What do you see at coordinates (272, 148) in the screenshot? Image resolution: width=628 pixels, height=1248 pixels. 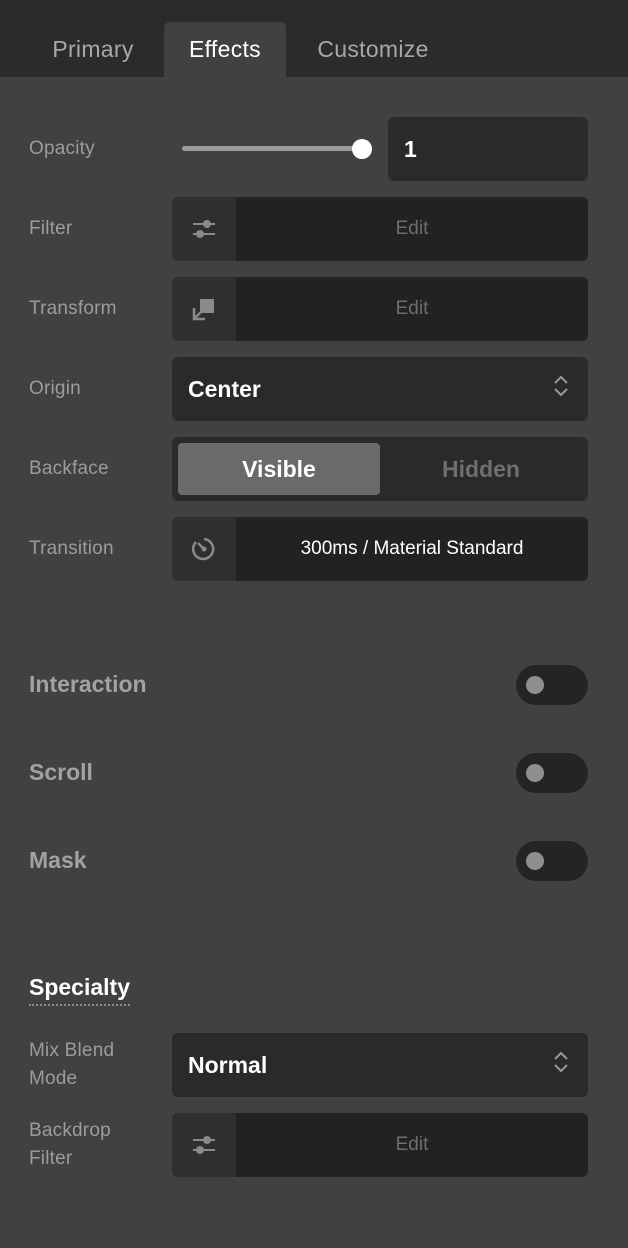 I see `opacity-slider-track` at bounding box center [272, 148].